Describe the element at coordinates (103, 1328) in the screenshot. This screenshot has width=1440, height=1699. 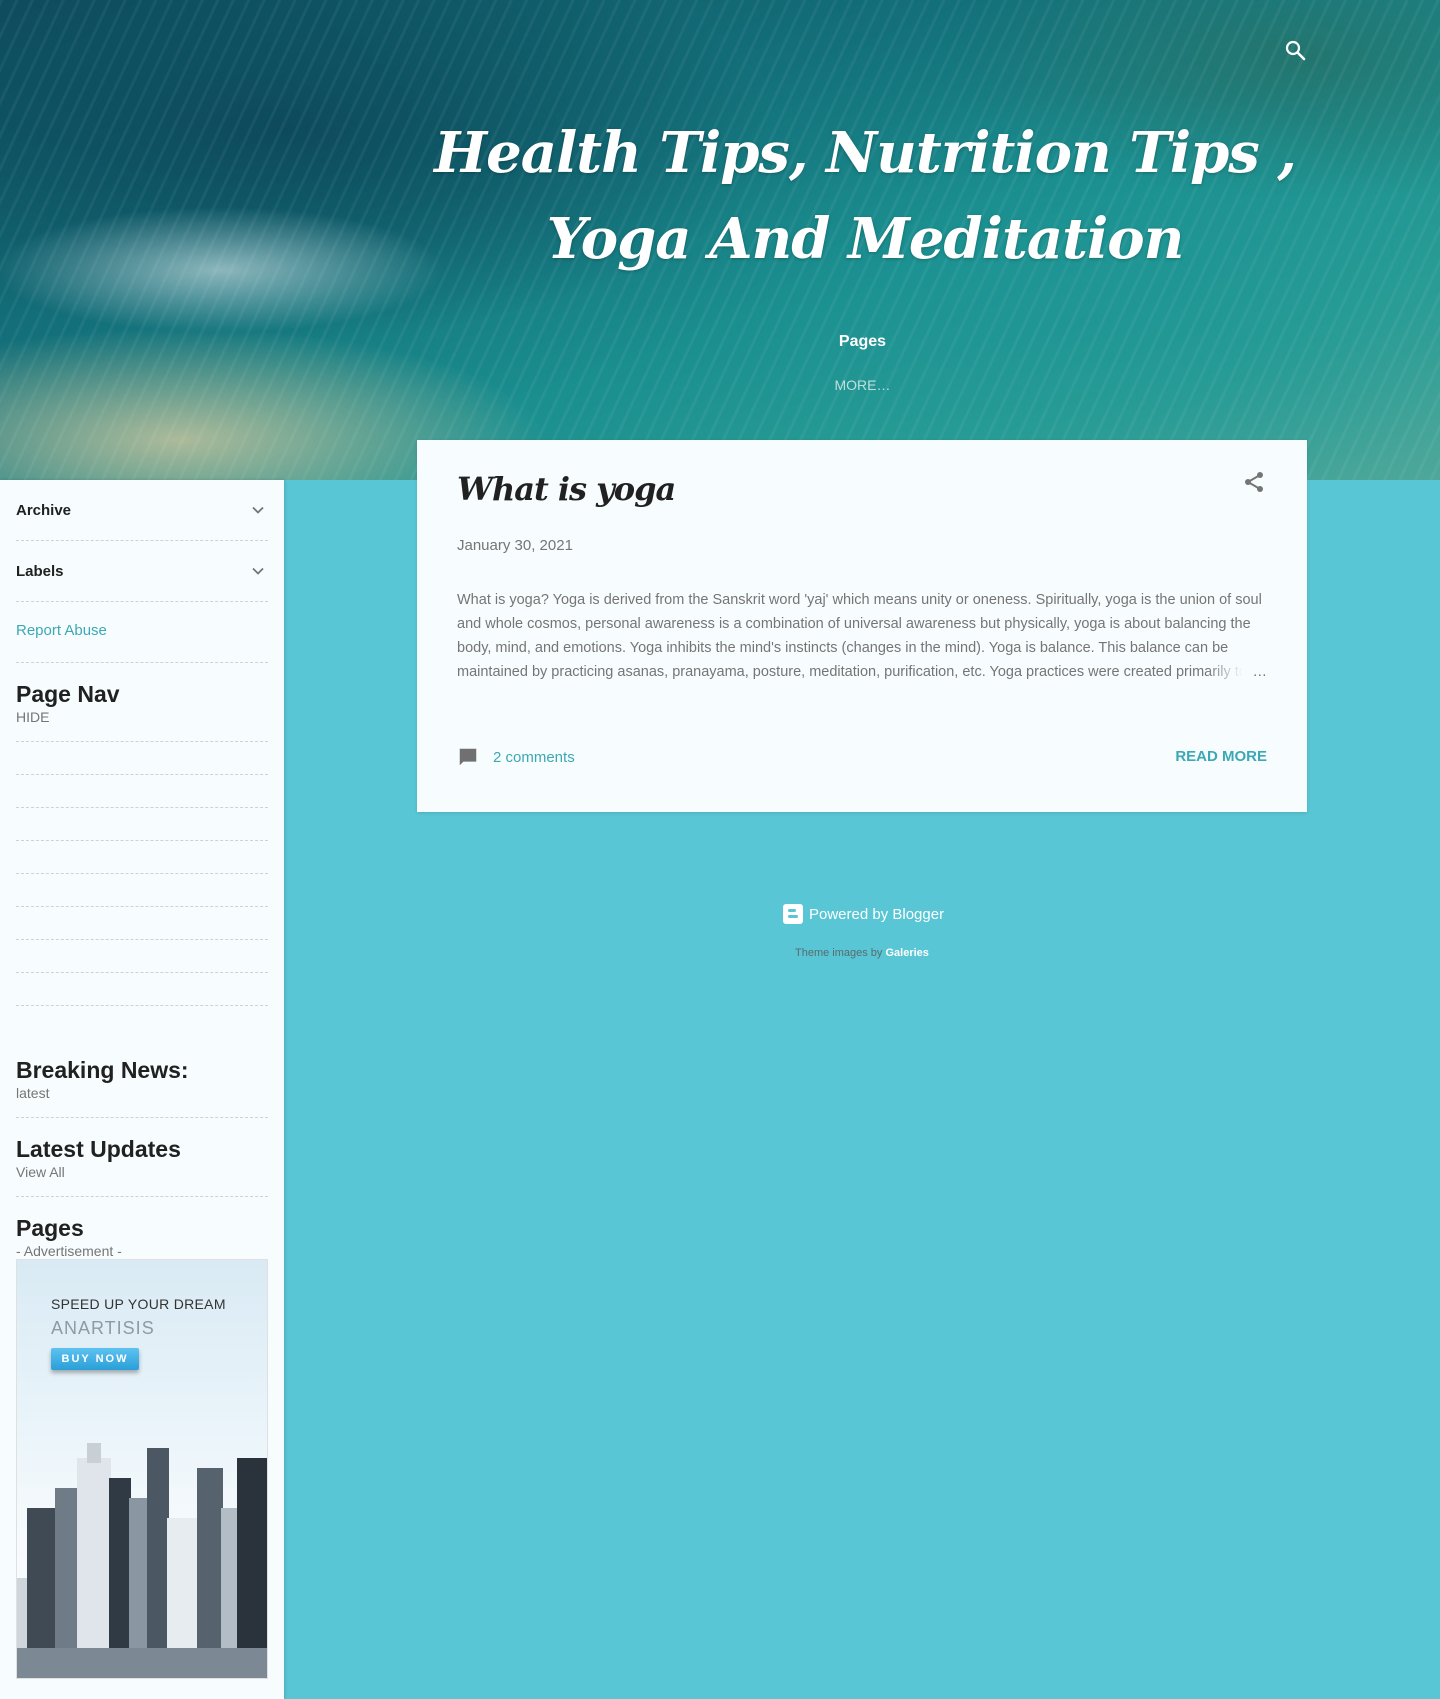
I see `ad-brand: ANARTISIS` at that location.